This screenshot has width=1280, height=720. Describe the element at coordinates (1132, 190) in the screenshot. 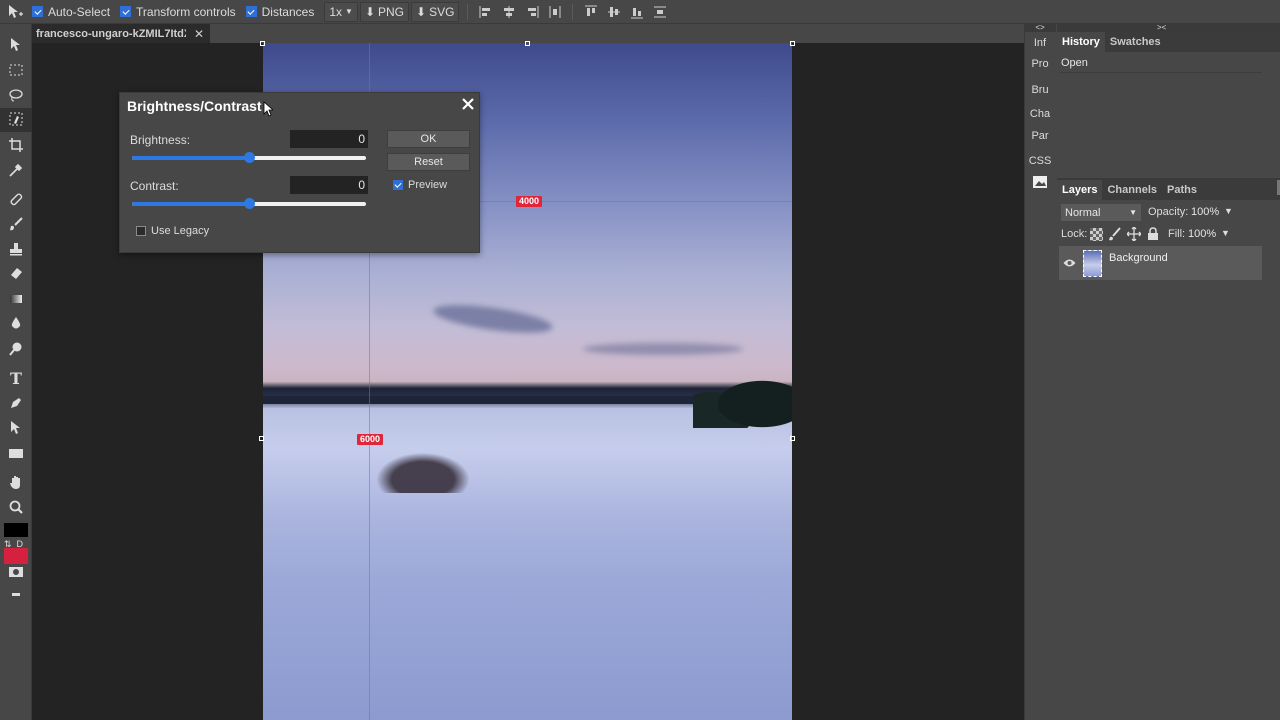

I see `tab-channels: Channels` at that location.